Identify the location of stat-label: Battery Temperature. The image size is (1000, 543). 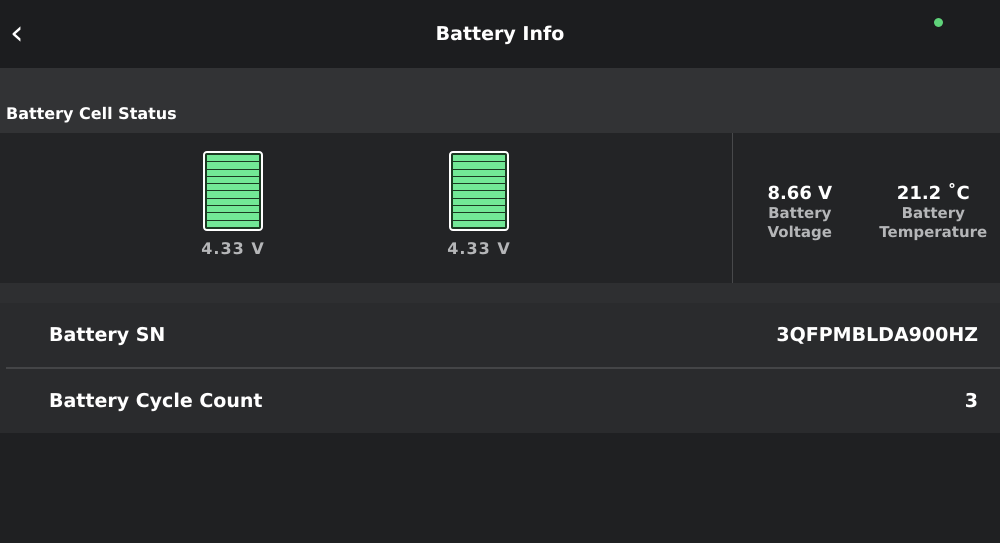
(933, 223).